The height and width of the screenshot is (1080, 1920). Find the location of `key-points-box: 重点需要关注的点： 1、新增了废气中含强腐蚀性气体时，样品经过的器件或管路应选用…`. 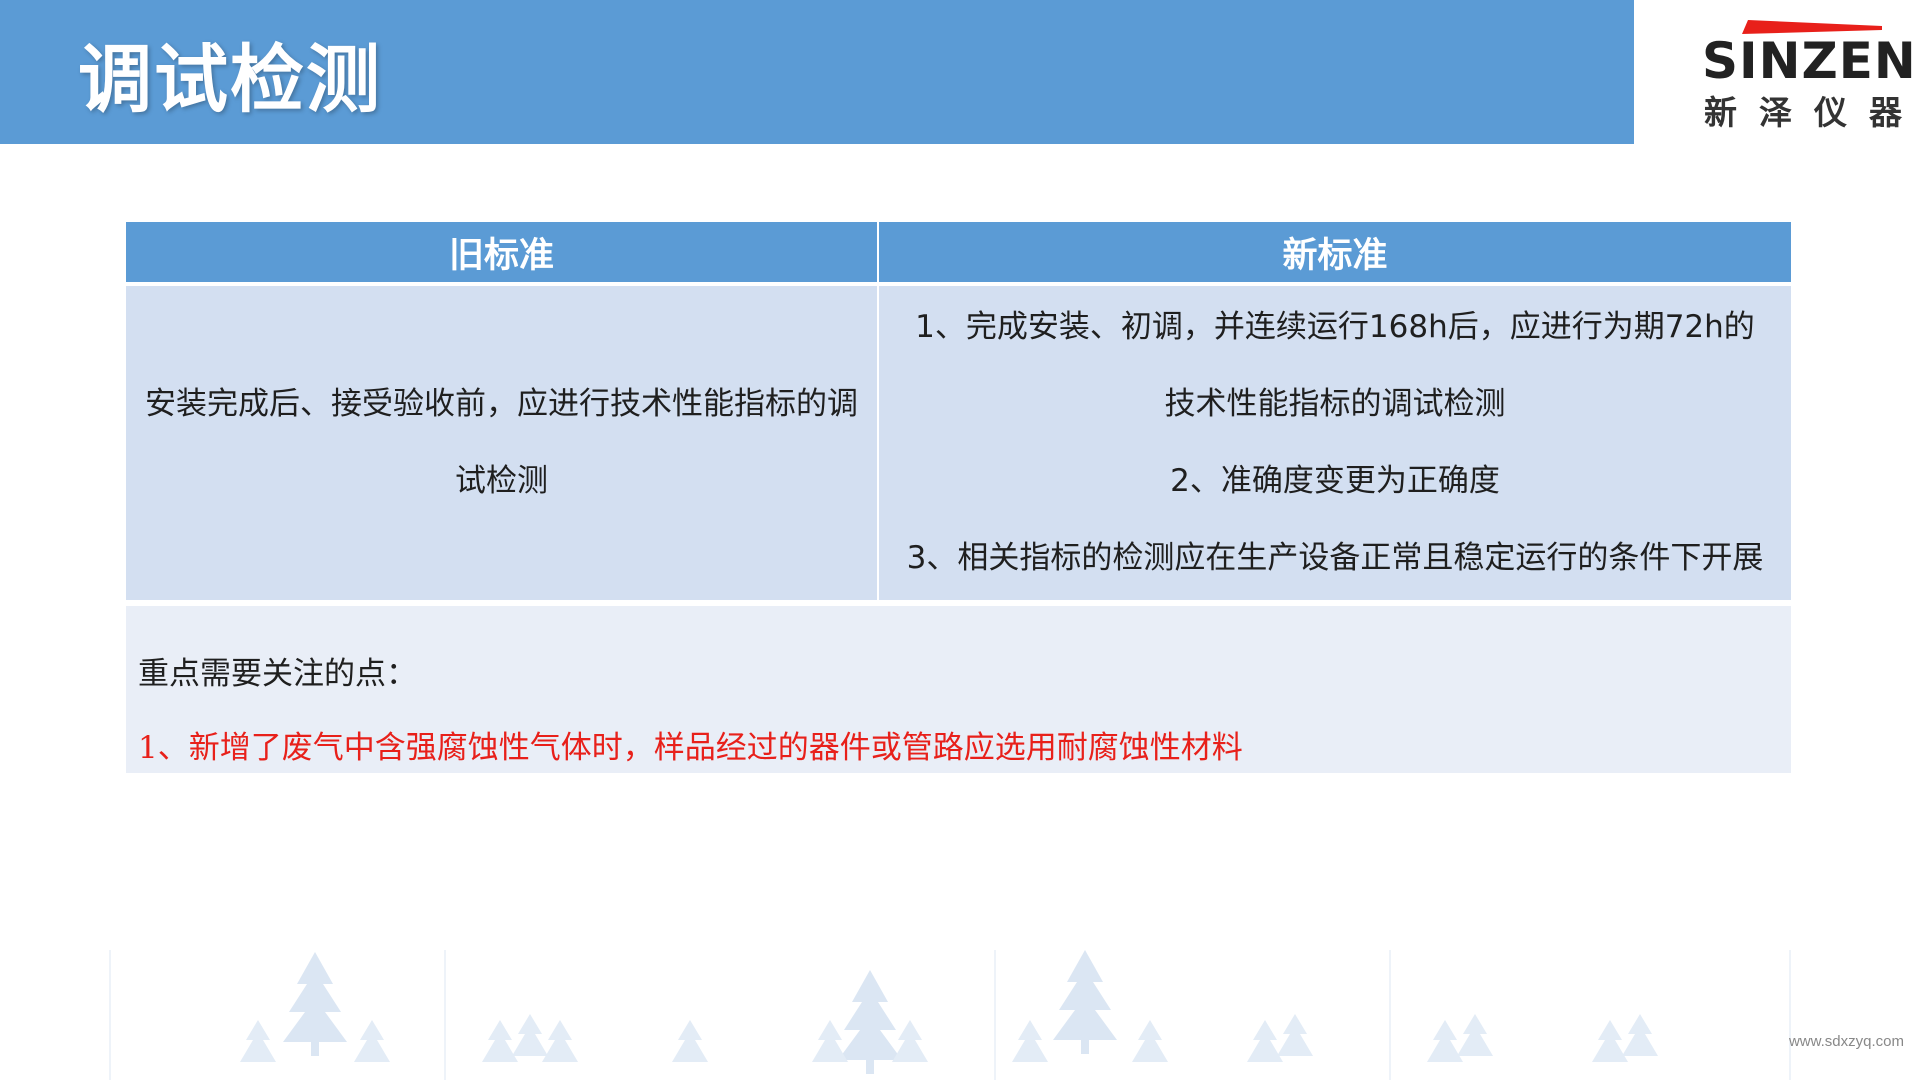

key-points-box: 重点需要关注的点： 1、新增了废气中含强腐蚀性气体时，样品经过的器件或管路应选用… is located at coordinates (958, 689).